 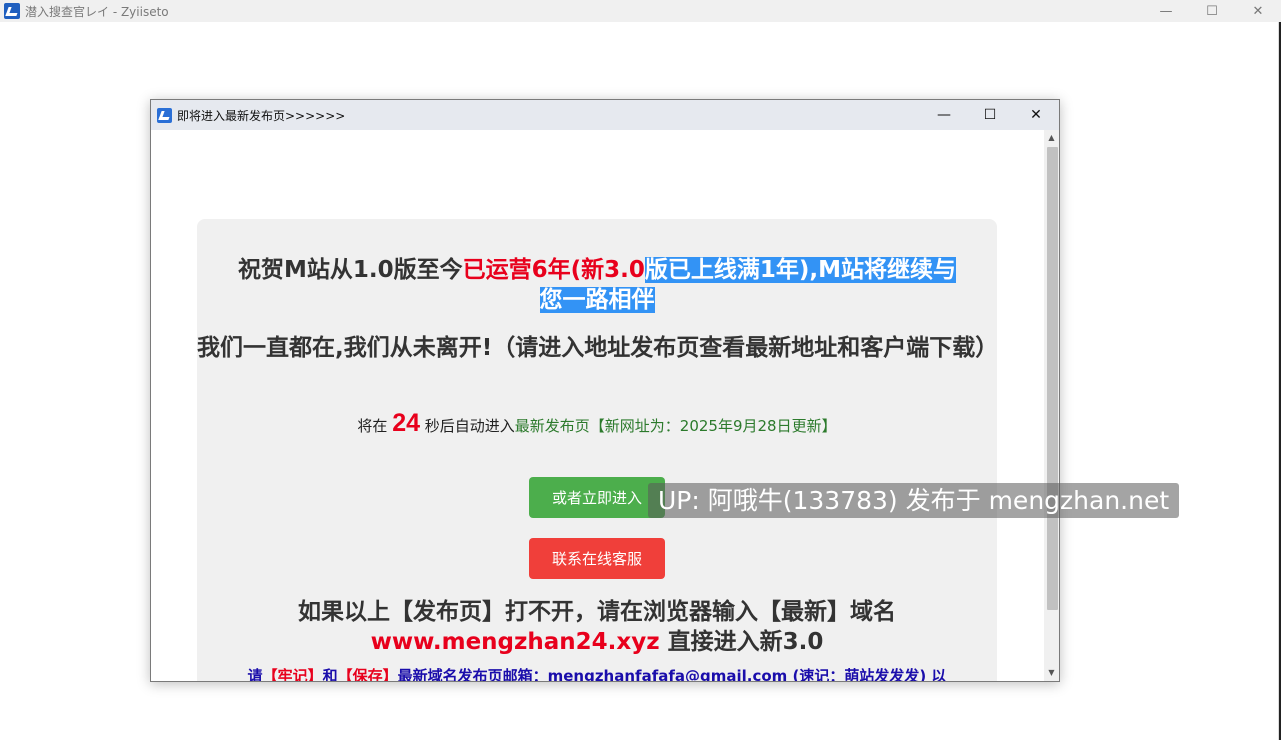 What do you see at coordinates (372, 426) in the screenshot?
I see `countdown-prefix: 将在` at bounding box center [372, 426].